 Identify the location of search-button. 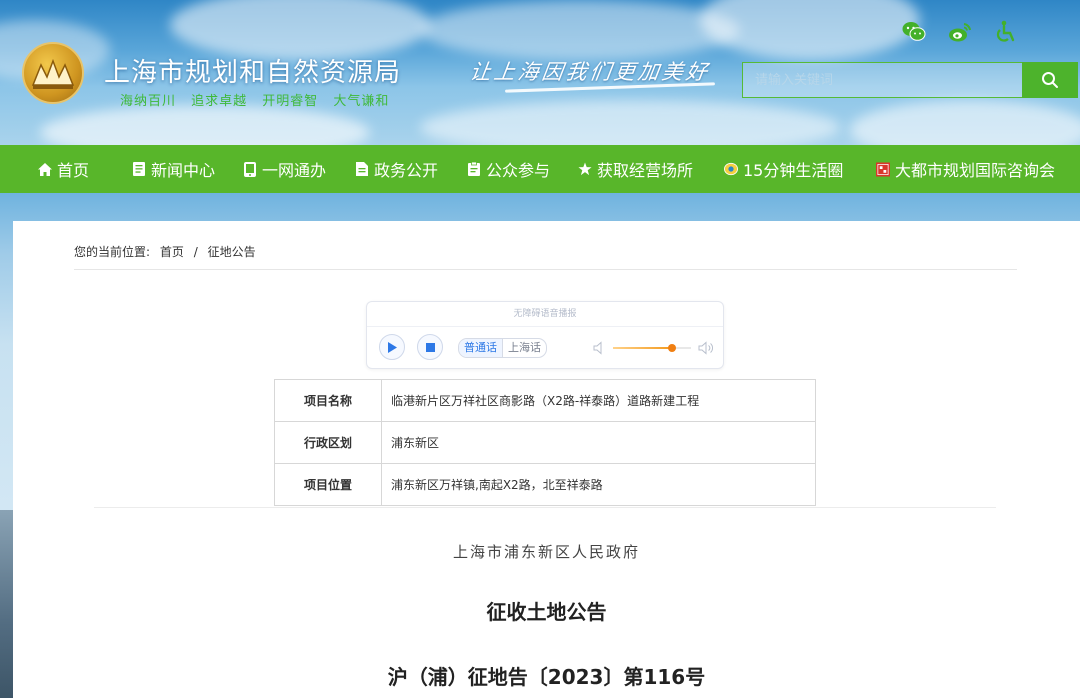
(1050, 80).